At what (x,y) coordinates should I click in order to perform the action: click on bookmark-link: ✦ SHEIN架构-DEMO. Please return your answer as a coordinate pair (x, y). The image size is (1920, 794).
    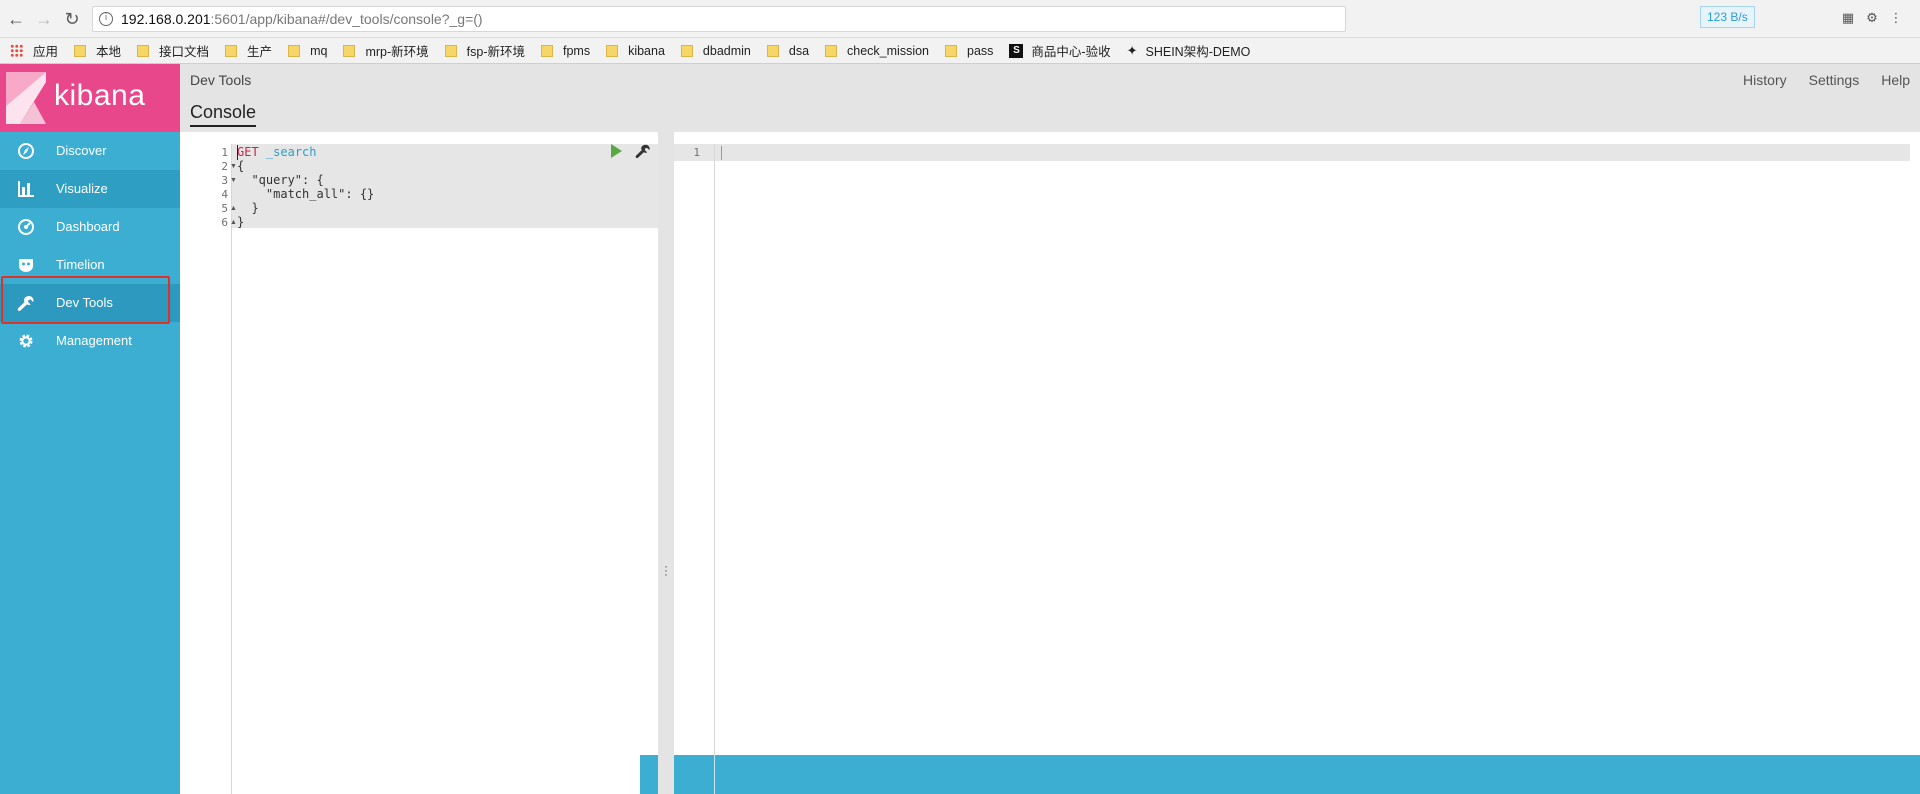
    Looking at the image, I should click on (1189, 50).